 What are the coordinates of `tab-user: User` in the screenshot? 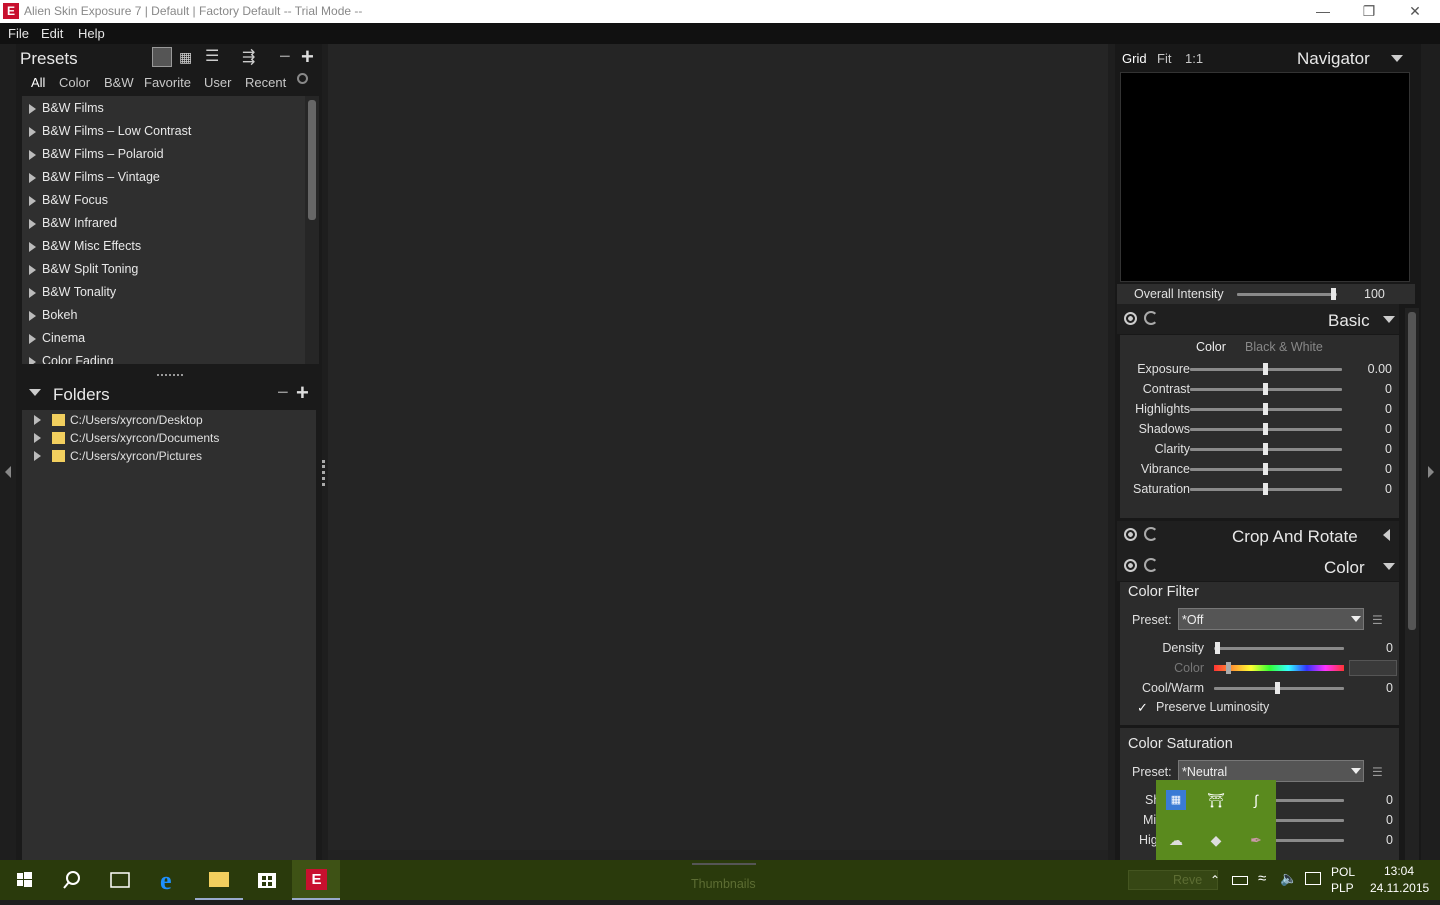 It's located at (217, 82).